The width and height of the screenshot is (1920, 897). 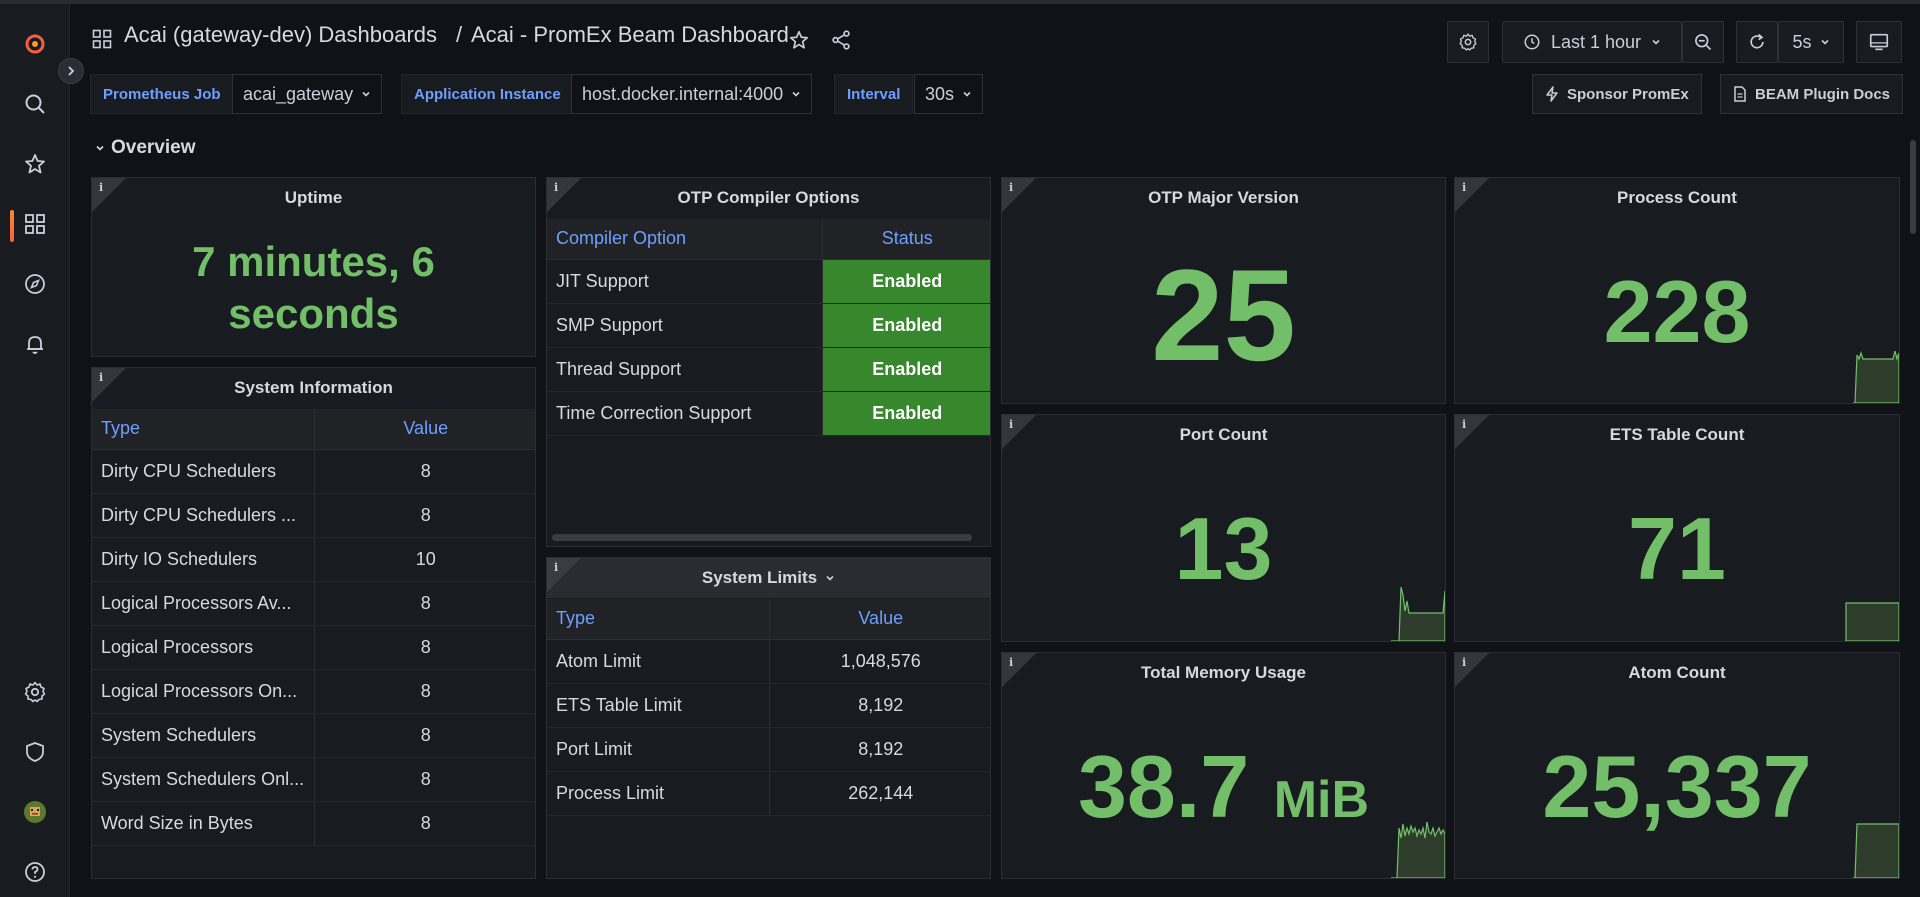 I want to click on stat-value: 25,337, so click(x=1677, y=786).